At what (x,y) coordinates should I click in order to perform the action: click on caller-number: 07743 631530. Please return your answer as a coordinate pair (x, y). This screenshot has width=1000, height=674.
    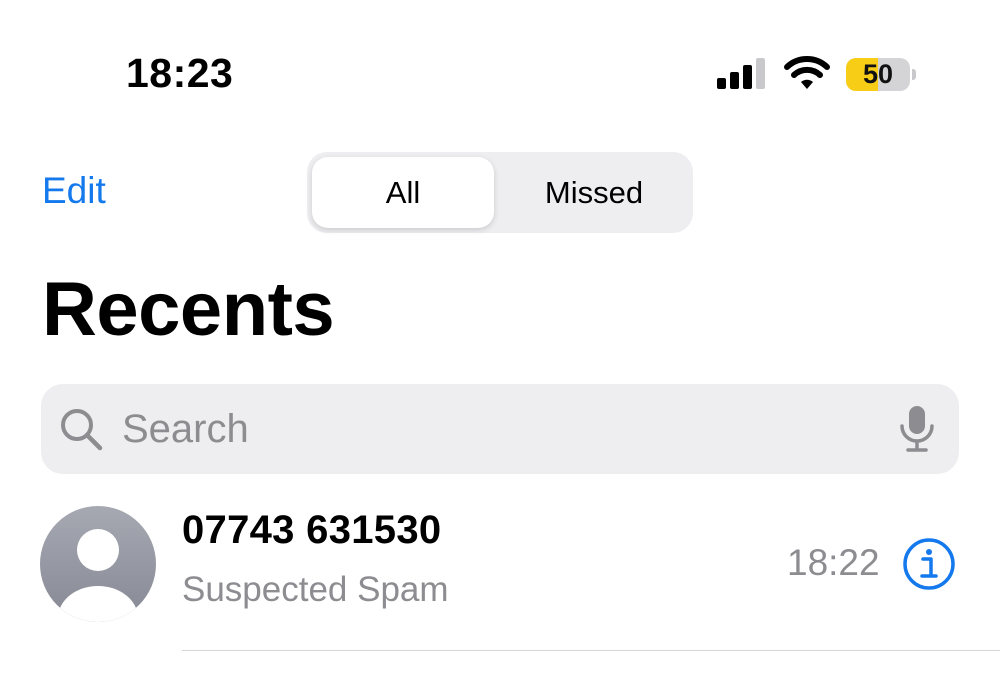
    Looking at the image, I should click on (312, 530).